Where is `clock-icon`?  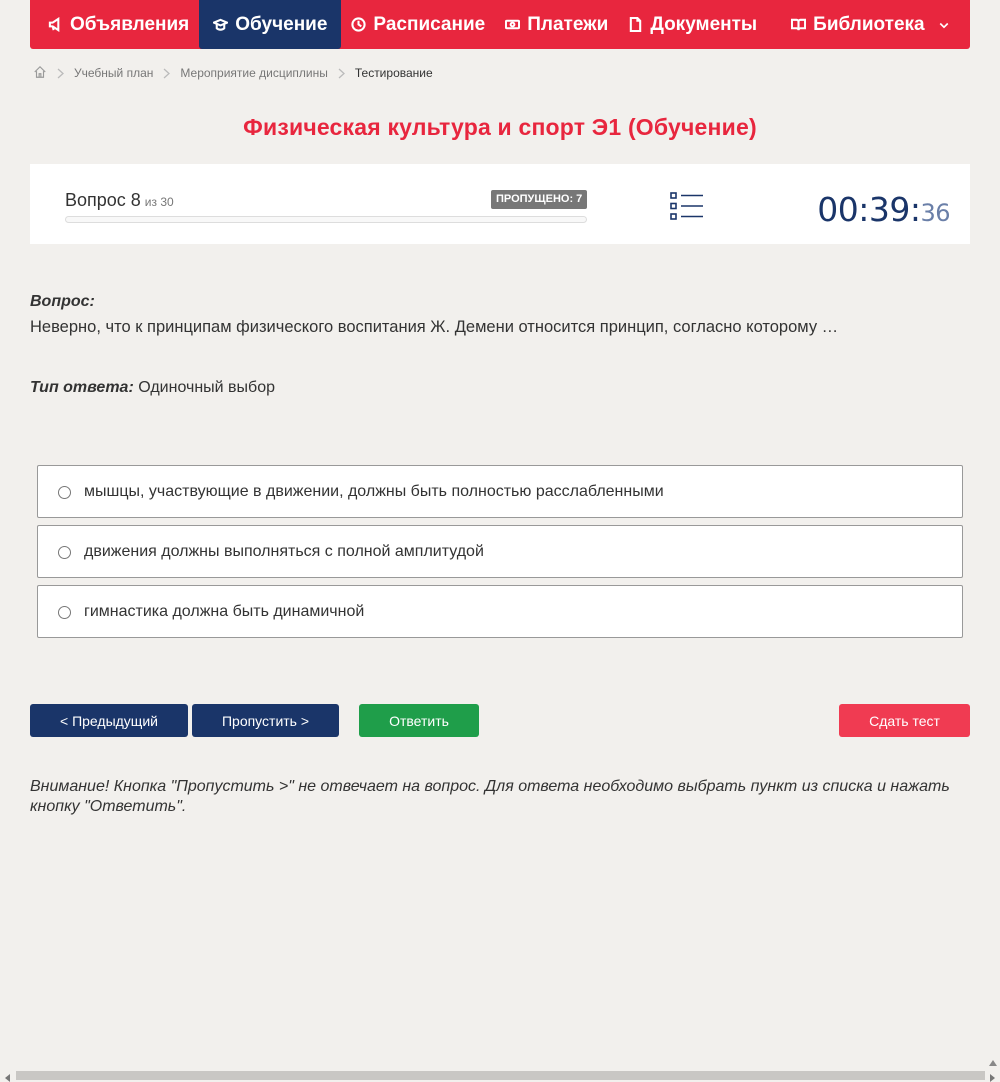
clock-icon is located at coordinates (359, 24).